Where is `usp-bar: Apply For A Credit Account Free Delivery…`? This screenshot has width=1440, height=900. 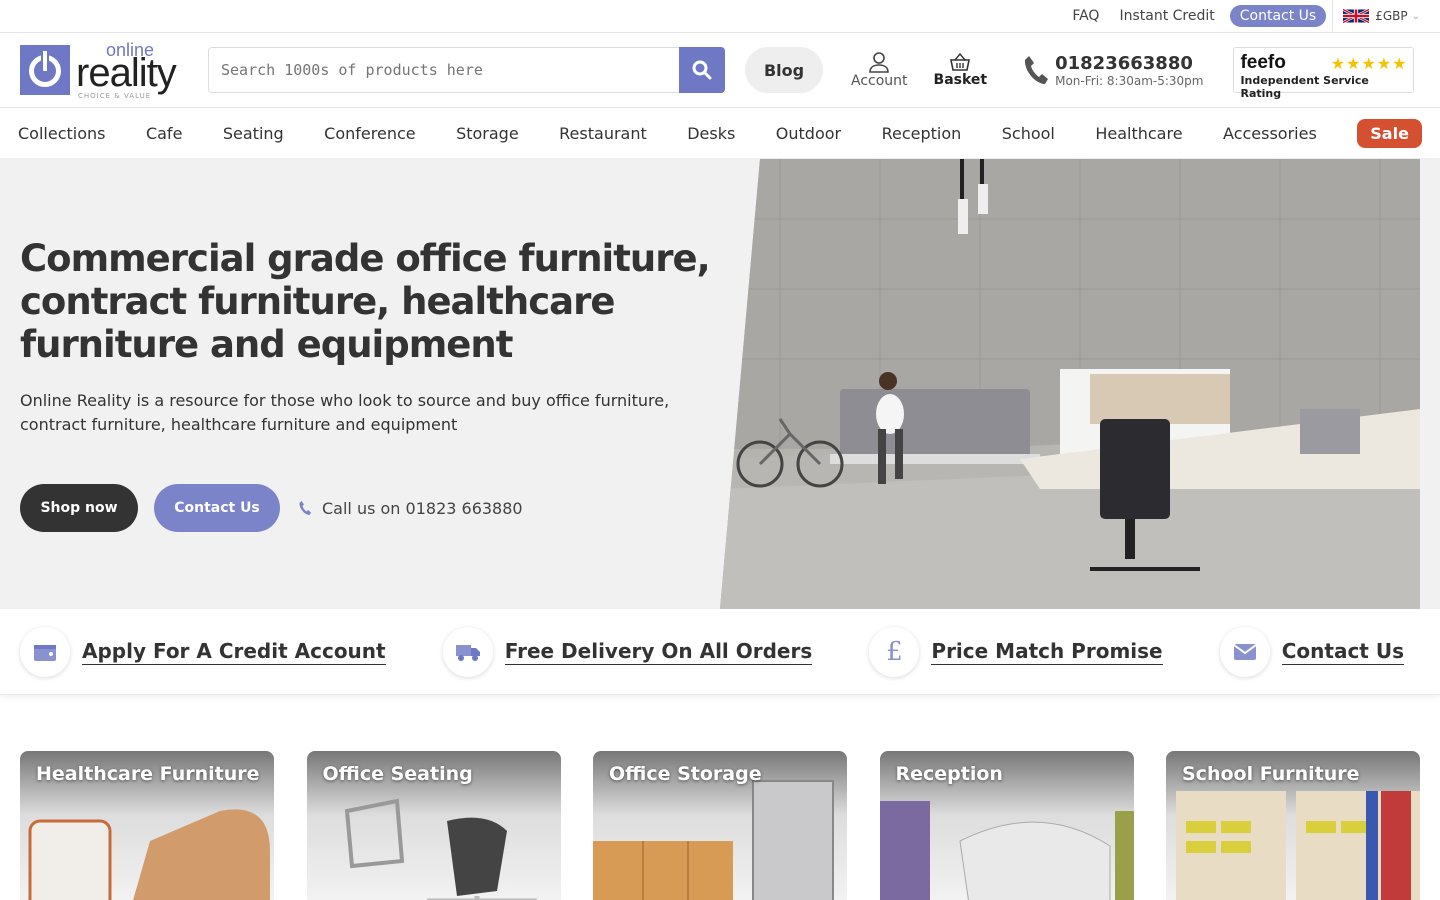
usp-bar: Apply For A Credit Account Free Delivery… is located at coordinates (720, 652).